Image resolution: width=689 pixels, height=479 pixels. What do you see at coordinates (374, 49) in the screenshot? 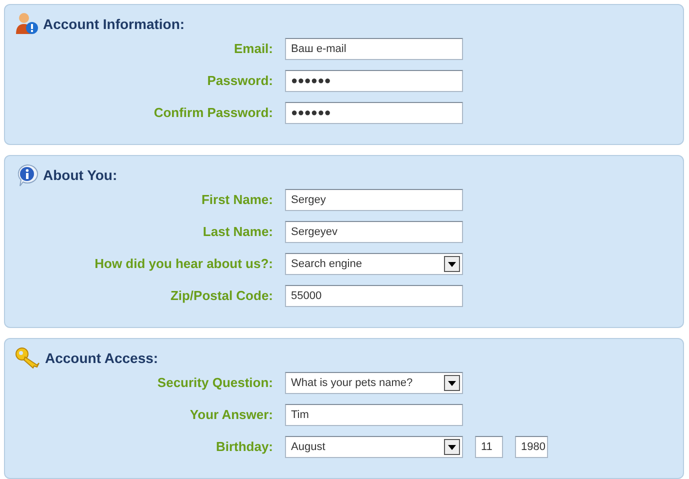
I see `input-field: Ваш e-mail` at bounding box center [374, 49].